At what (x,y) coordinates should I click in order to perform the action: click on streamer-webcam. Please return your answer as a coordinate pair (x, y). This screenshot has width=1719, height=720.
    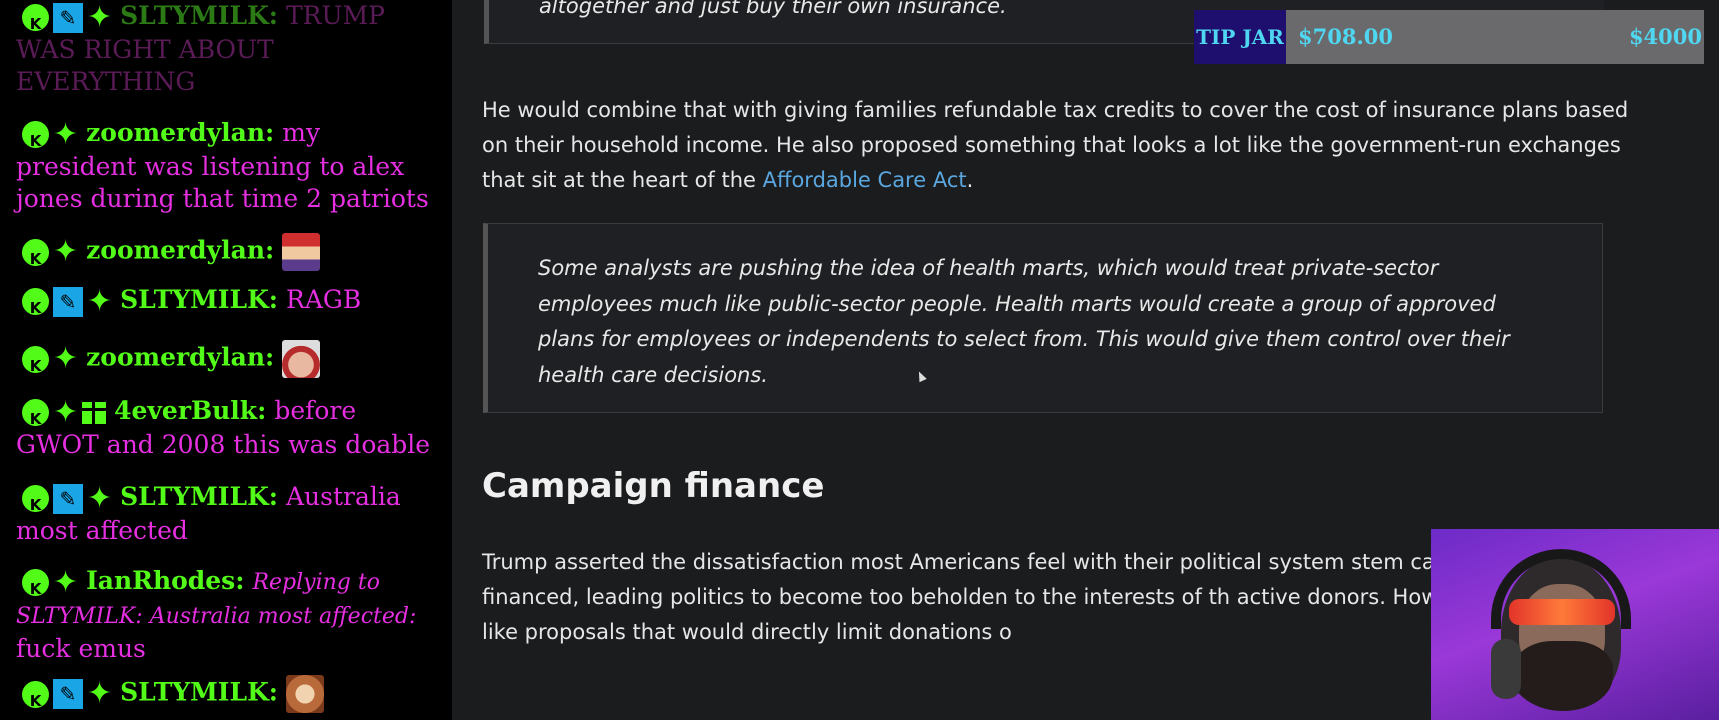
    Looking at the image, I should click on (1575, 624).